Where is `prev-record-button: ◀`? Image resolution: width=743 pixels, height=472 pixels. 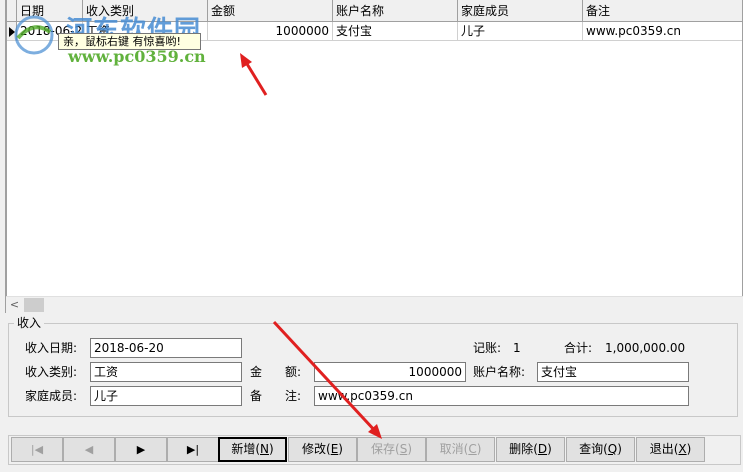
prev-record-button: ◀ is located at coordinates (89, 449).